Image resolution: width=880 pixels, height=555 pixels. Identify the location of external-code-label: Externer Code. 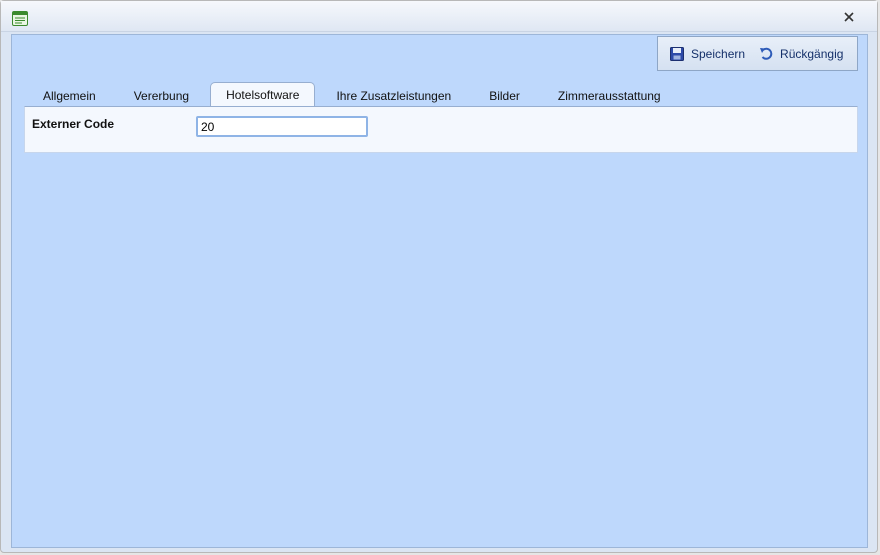
(73, 124).